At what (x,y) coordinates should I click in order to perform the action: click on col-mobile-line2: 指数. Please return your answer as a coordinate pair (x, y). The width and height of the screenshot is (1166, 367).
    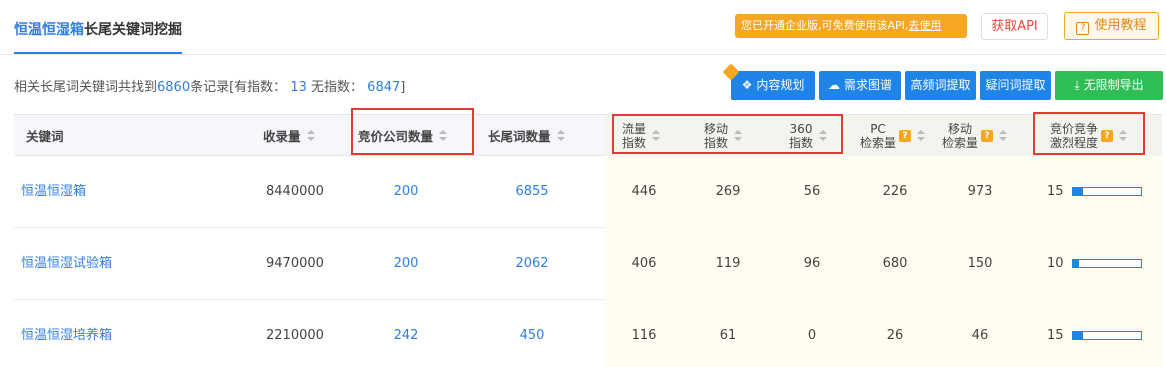
    Looking at the image, I should click on (716, 142).